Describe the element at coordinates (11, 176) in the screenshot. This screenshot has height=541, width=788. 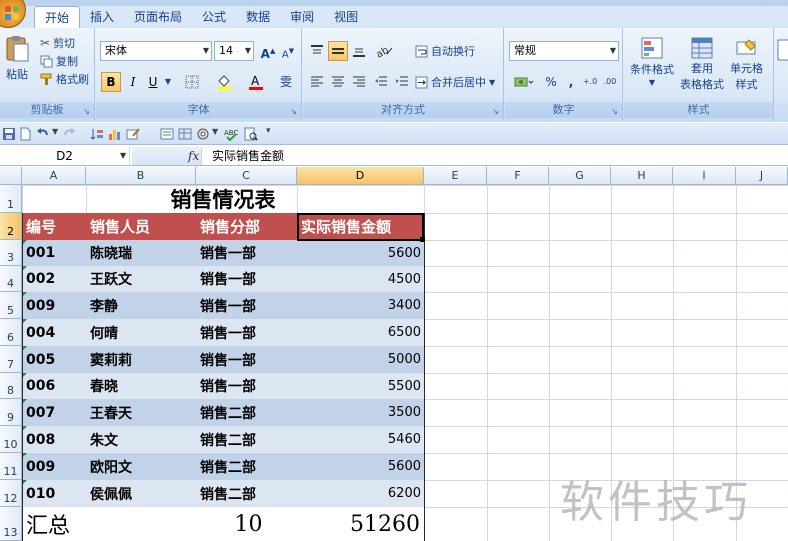
I see `select-all-corner` at that location.